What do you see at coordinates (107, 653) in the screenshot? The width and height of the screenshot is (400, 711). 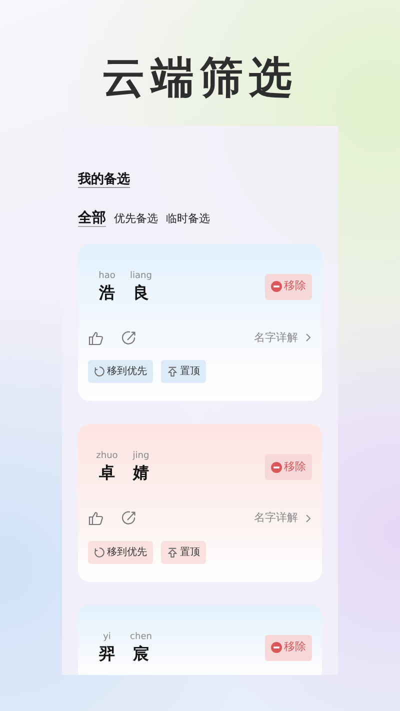 I see `name-character: 羿` at bounding box center [107, 653].